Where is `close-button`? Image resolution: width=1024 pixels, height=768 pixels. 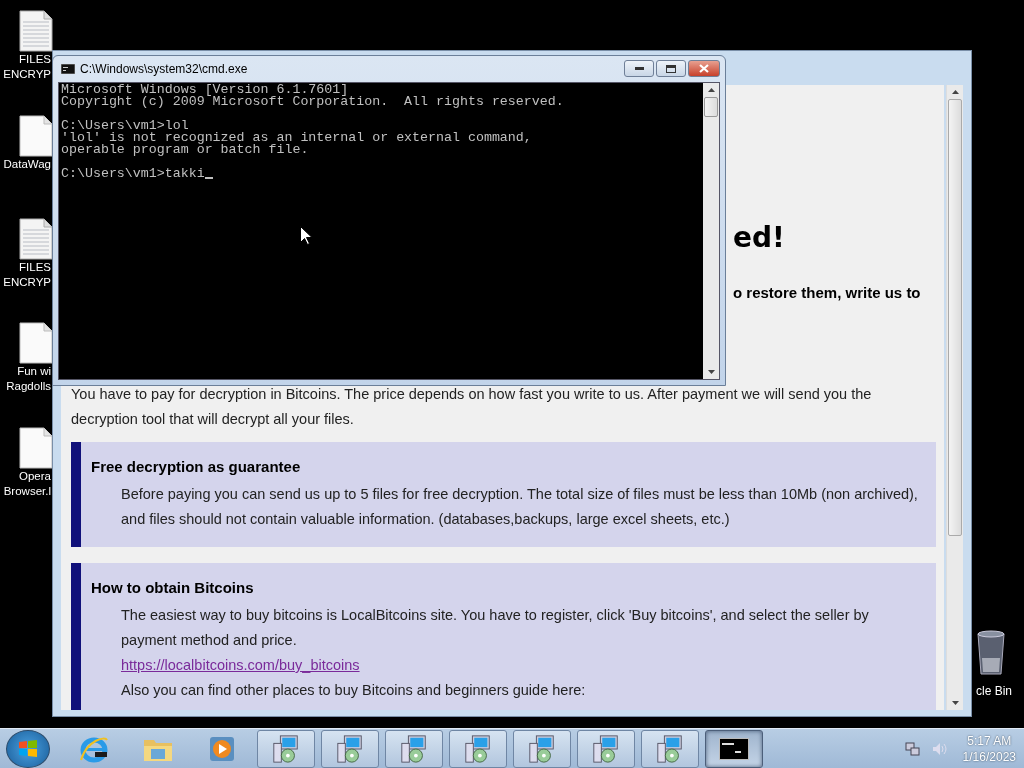
close-button is located at coordinates (704, 68).